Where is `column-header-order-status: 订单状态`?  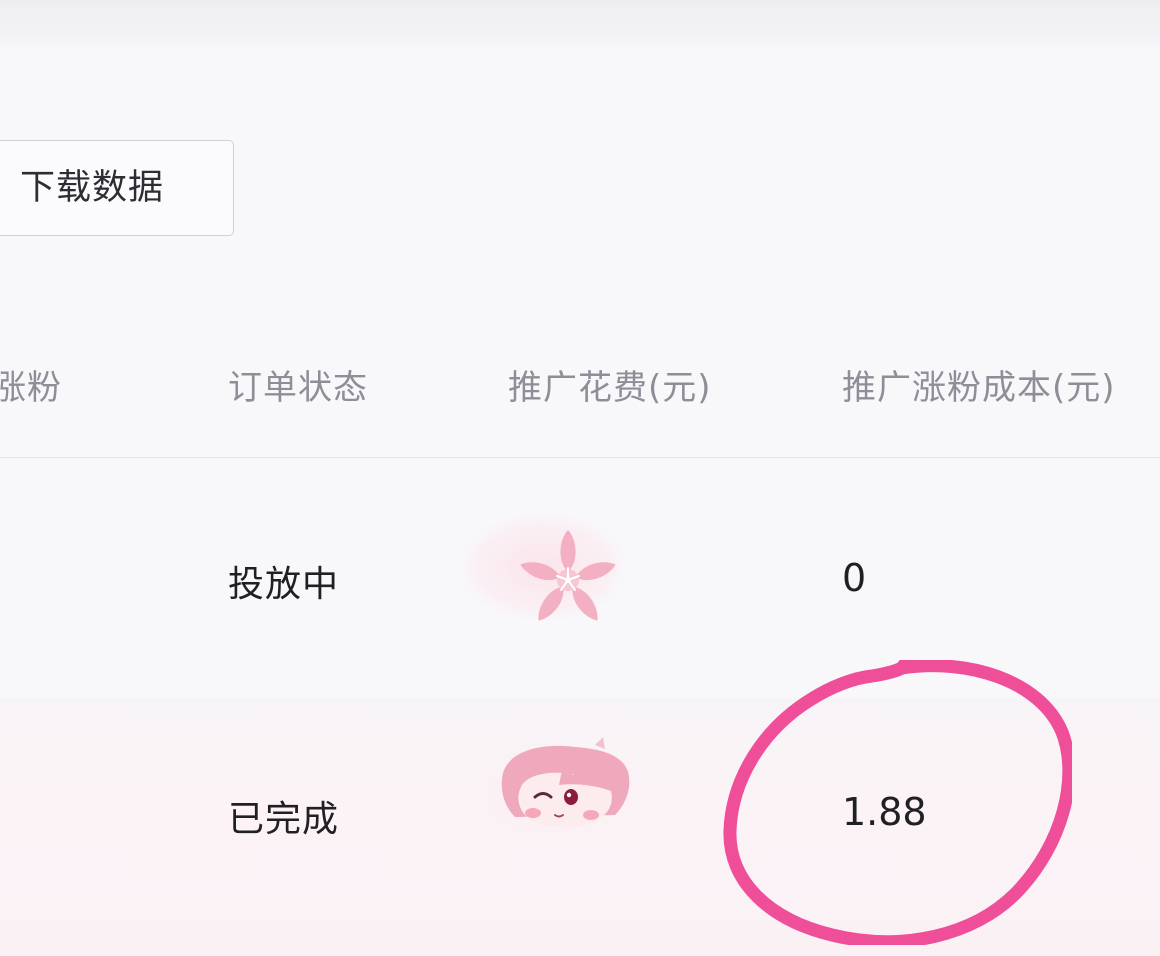 column-header-order-status: 订单状态 is located at coordinates (298, 388).